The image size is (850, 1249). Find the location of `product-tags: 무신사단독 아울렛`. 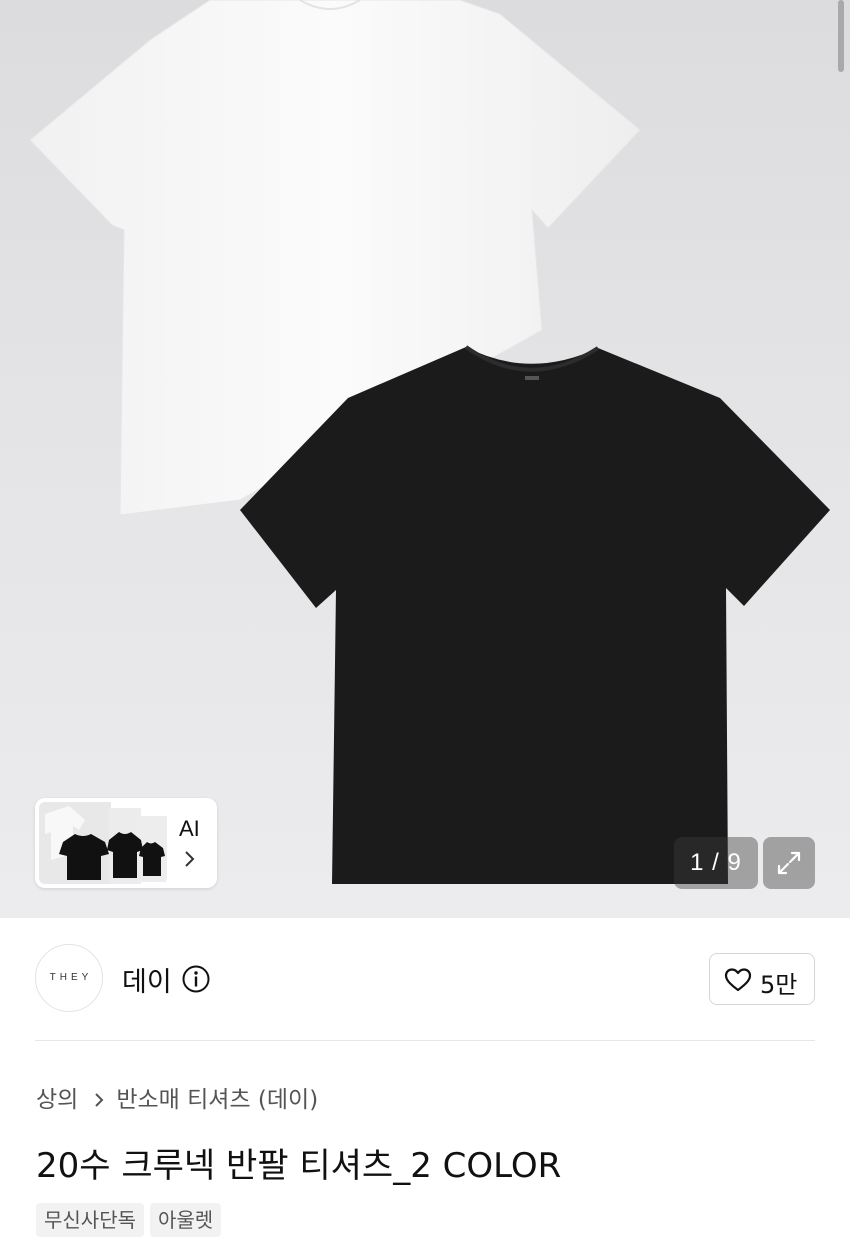

product-tags: 무신사단독 아울렛 is located at coordinates (129, 1220).